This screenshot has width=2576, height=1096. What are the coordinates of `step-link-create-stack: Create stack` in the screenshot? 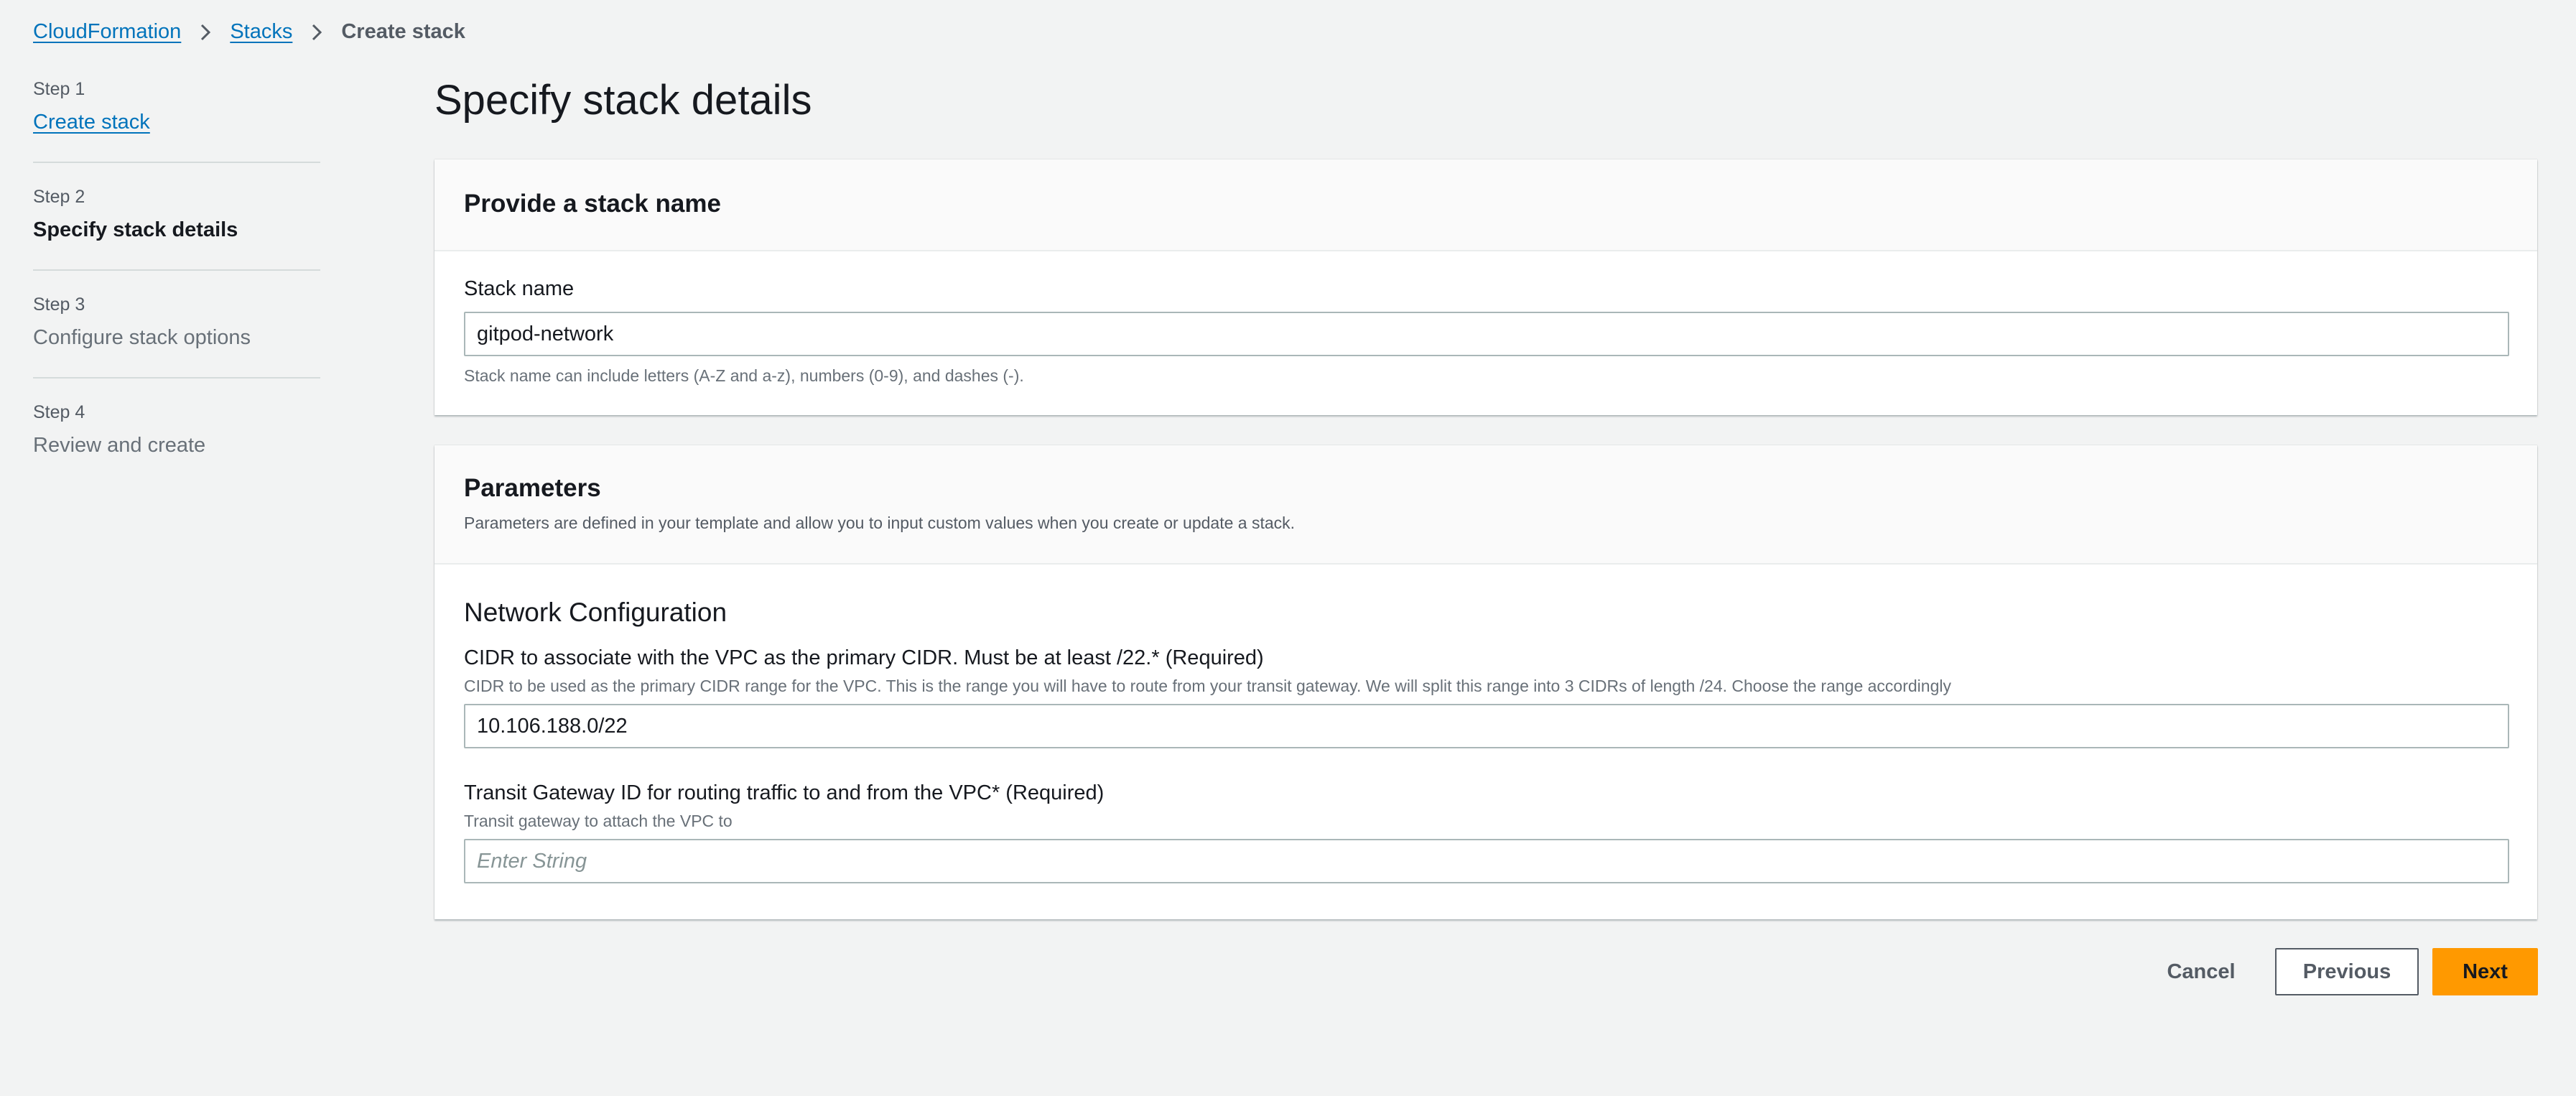 It's located at (92, 122).